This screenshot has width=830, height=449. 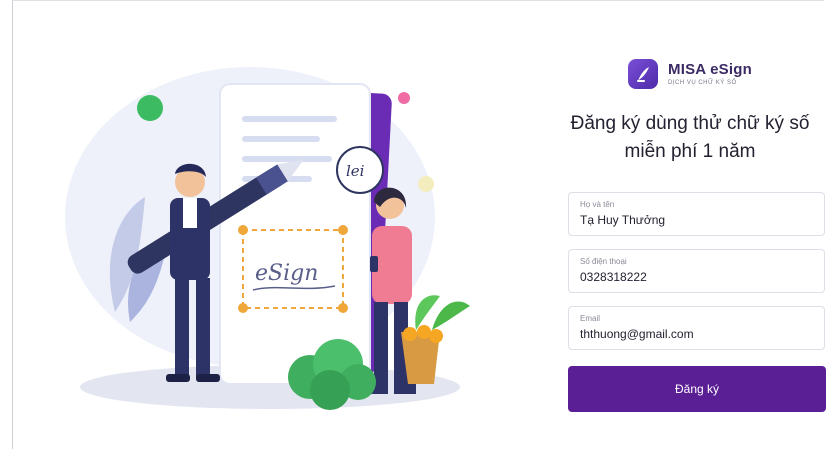 What do you see at coordinates (404, 98) in the screenshot?
I see `pink-dot-decoration` at bounding box center [404, 98].